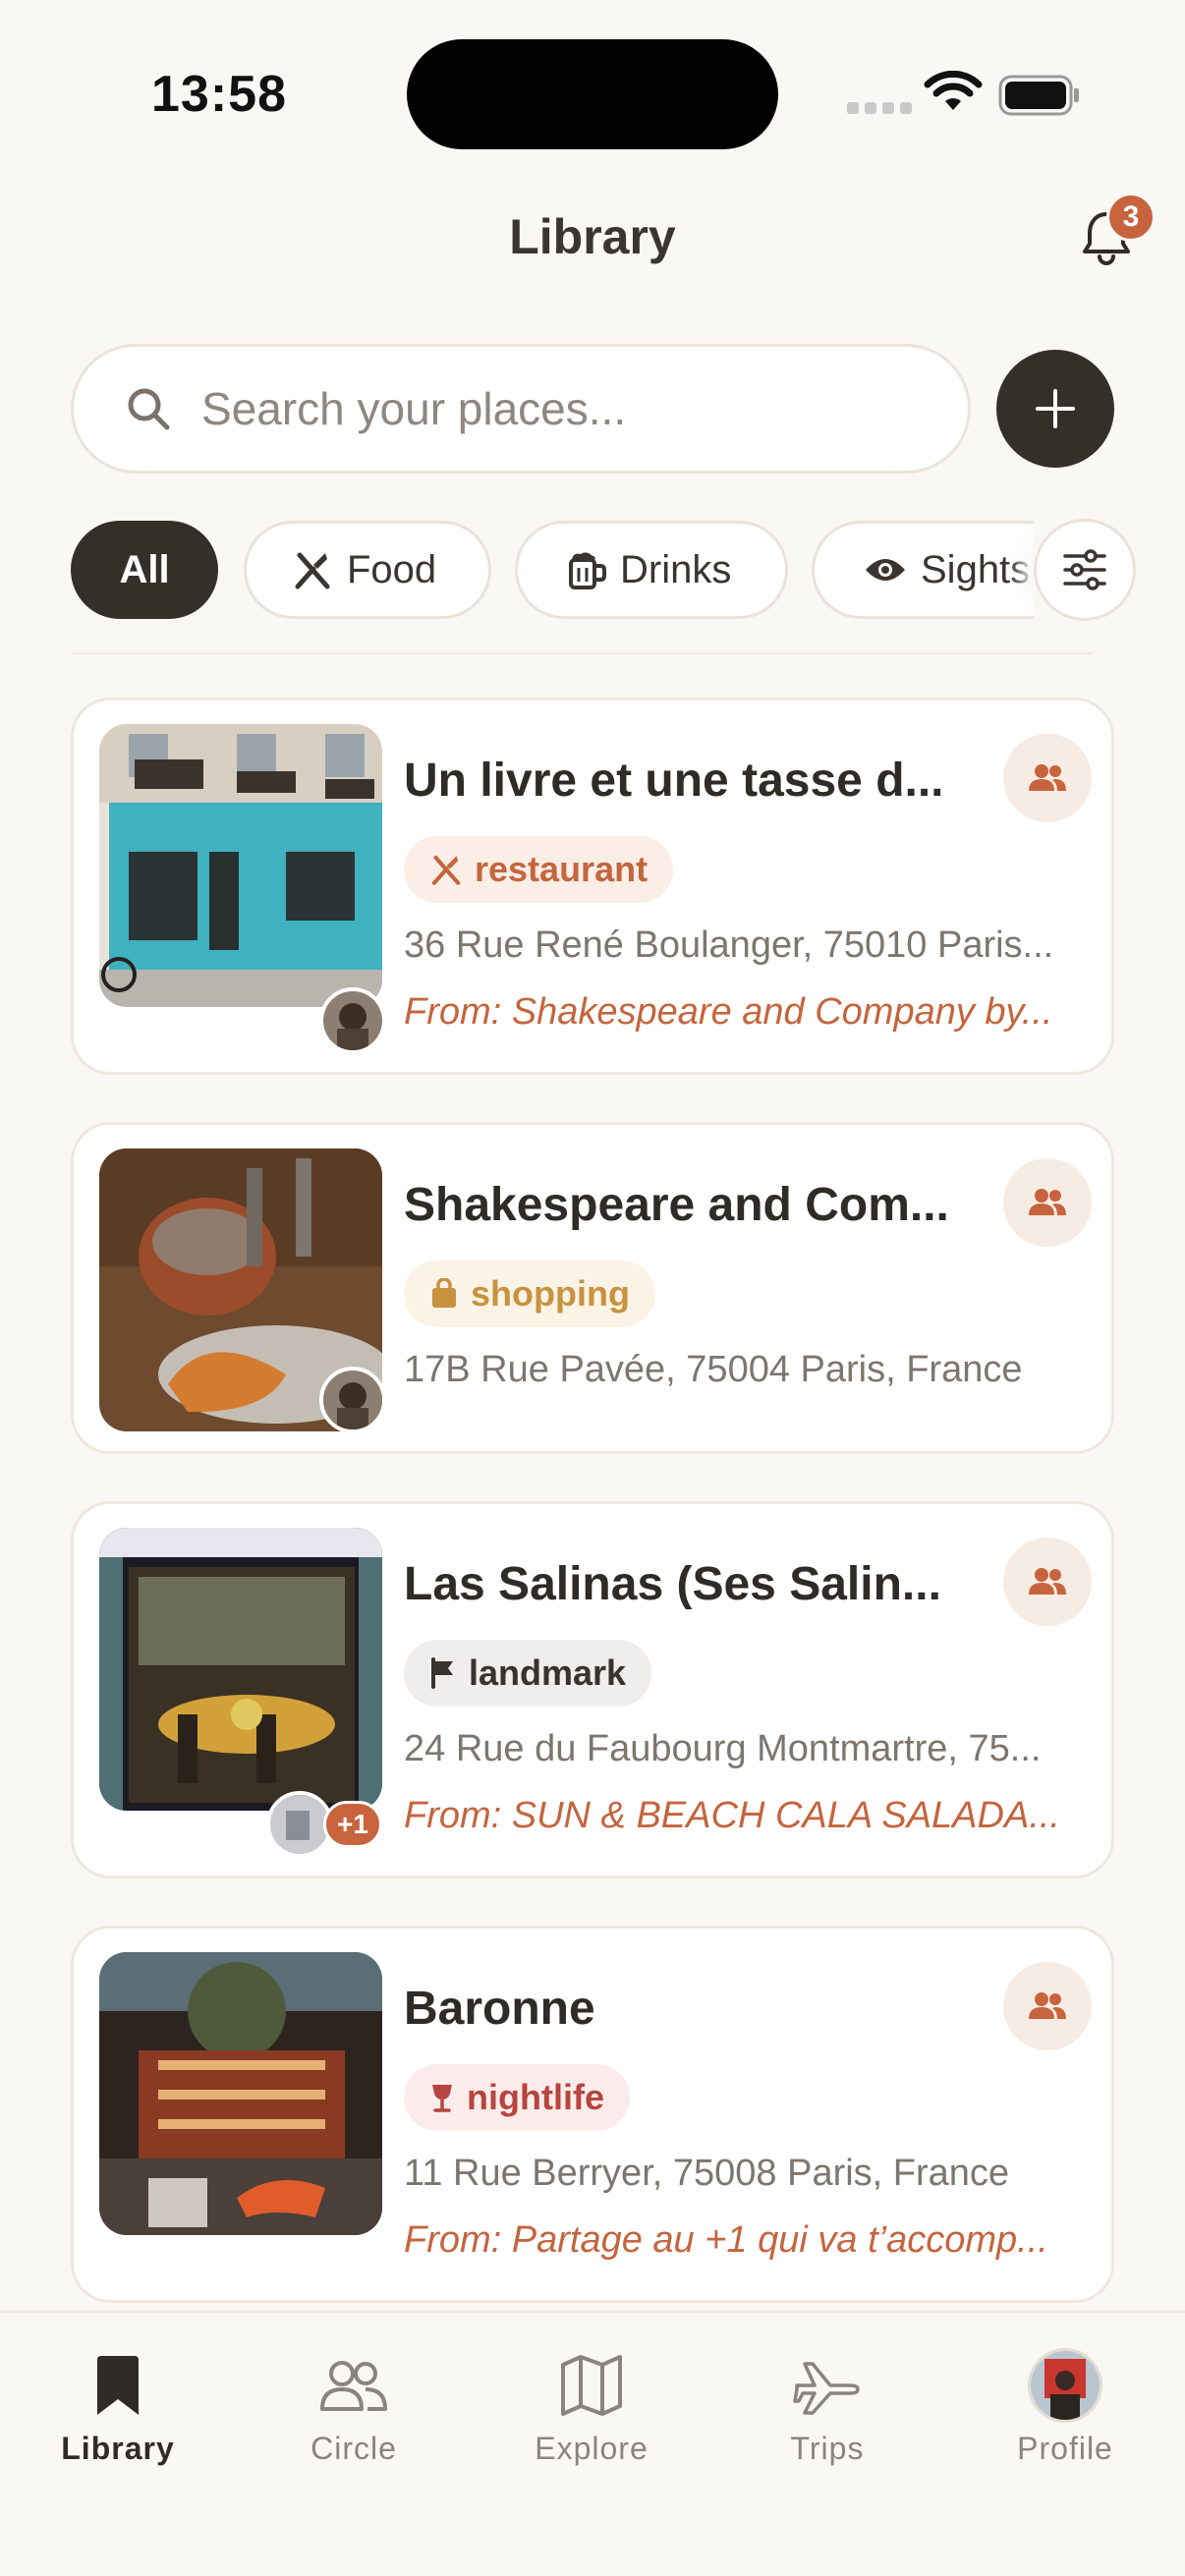 The width and height of the screenshot is (1185, 2576). What do you see at coordinates (954, 90) in the screenshot?
I see `wifi-icon` at bounding box center [954, 90].